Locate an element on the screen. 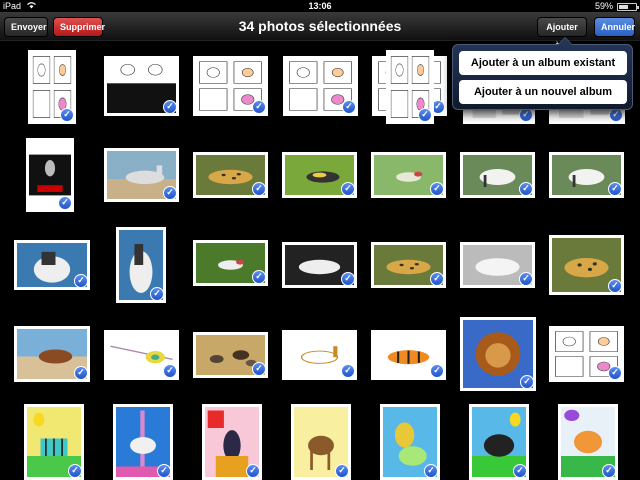 This screenshot has height=480, width=640. status-time: 13:06 is located at coordinates (320, 6).